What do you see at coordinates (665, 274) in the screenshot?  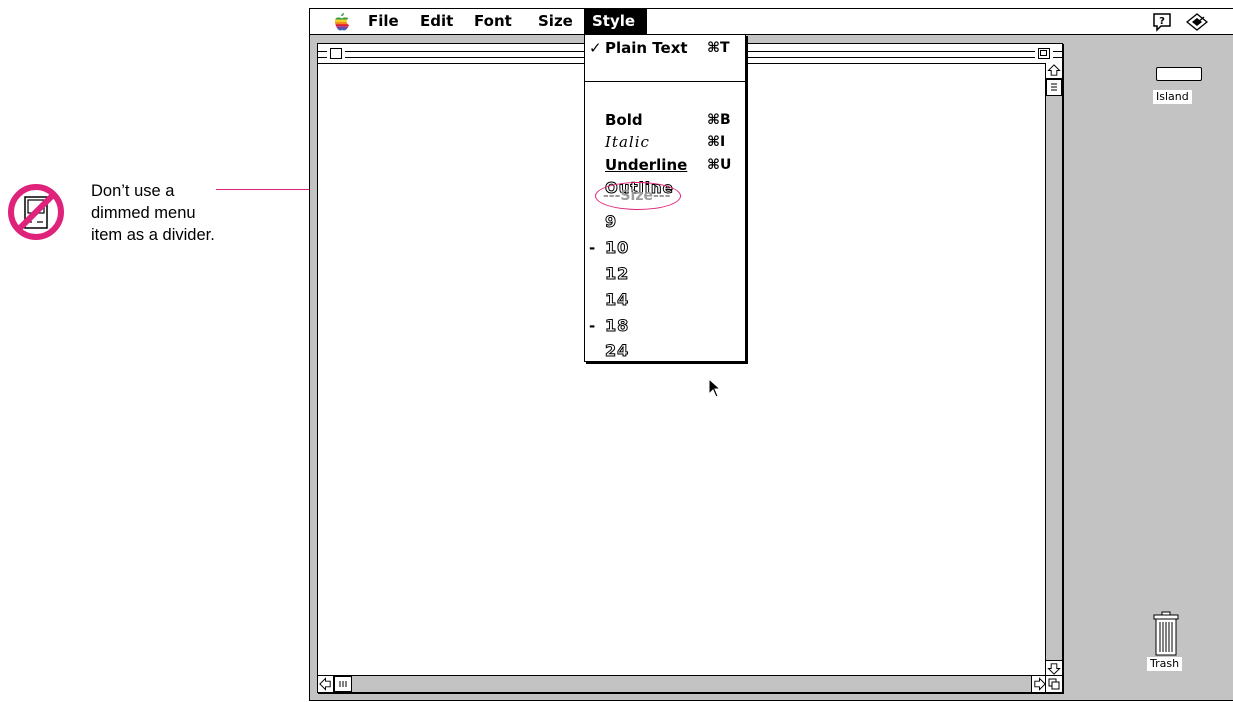 I see `menu-item-size-12: 12` at bounding box center [665, 274].